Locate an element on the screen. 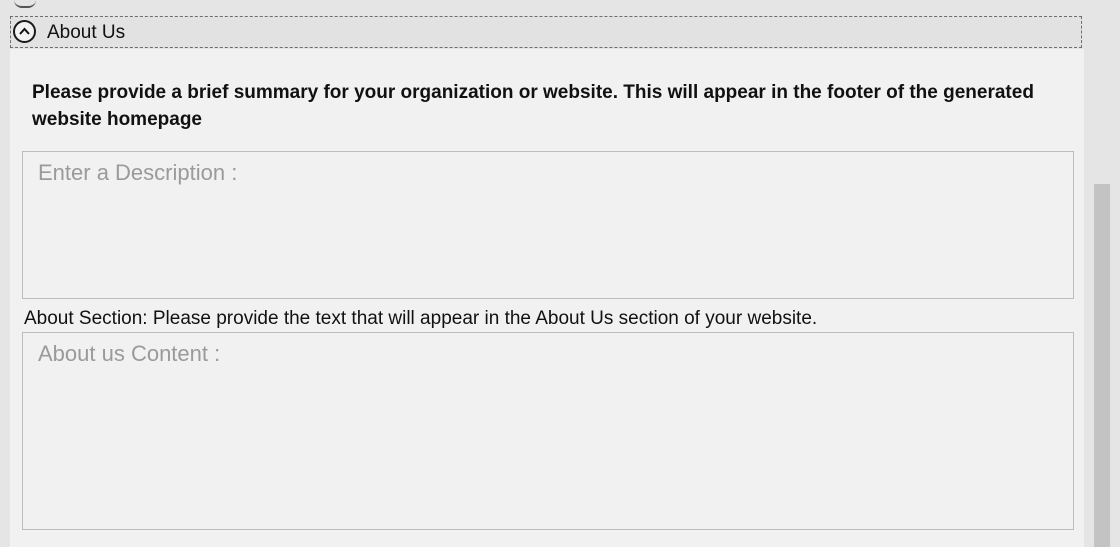 The width and height of the screenshot is (1120, 547). previous-section-edge is located at coordinates (25, 4).